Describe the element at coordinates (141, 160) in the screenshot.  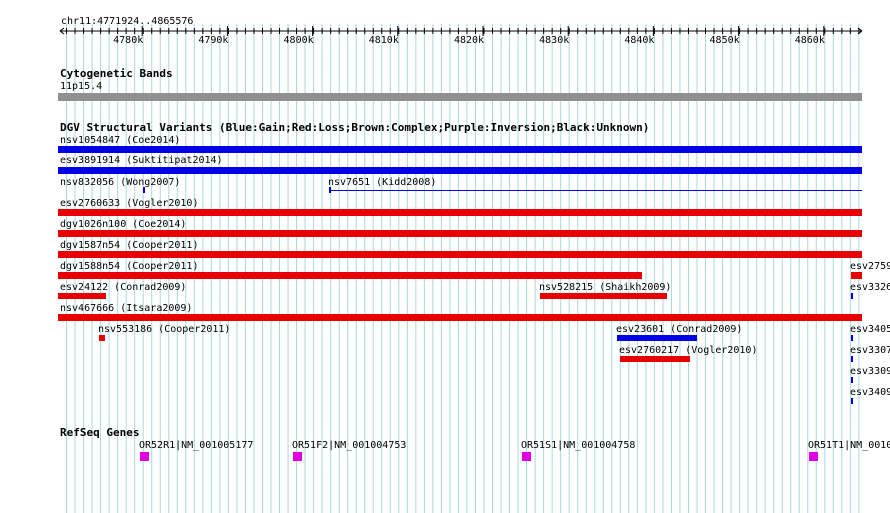
I see `variant-label: esv3891914 (Suktitipat2014)` at that location.